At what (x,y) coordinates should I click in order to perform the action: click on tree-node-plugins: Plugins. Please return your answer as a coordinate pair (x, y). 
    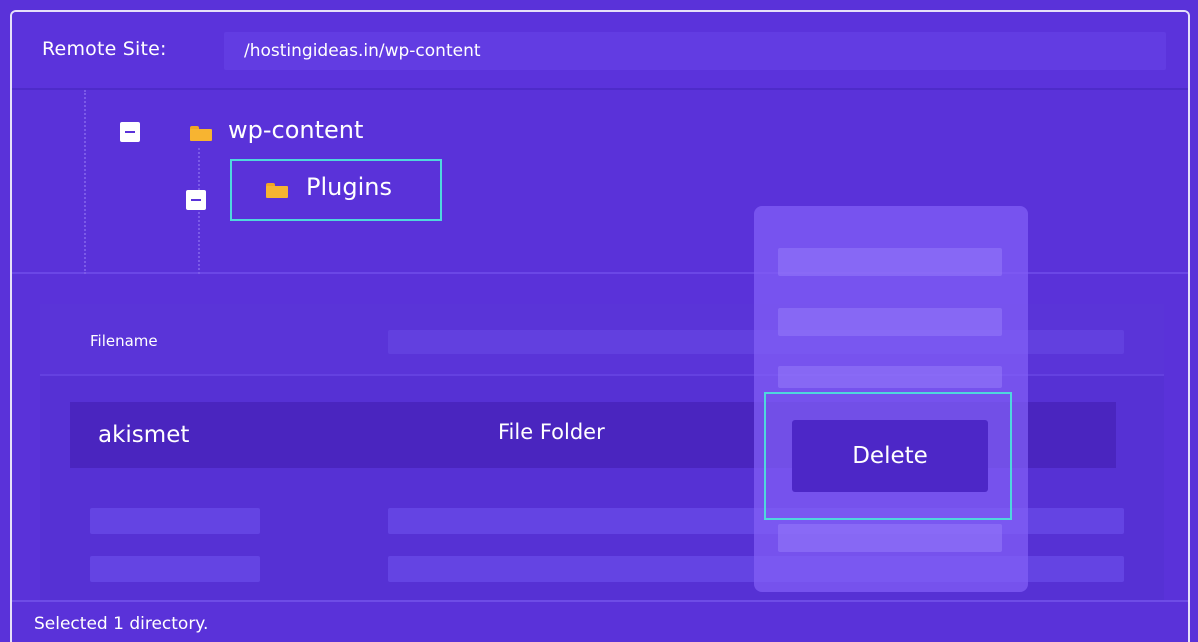
    Looking at the image, I should click on (349, 187).